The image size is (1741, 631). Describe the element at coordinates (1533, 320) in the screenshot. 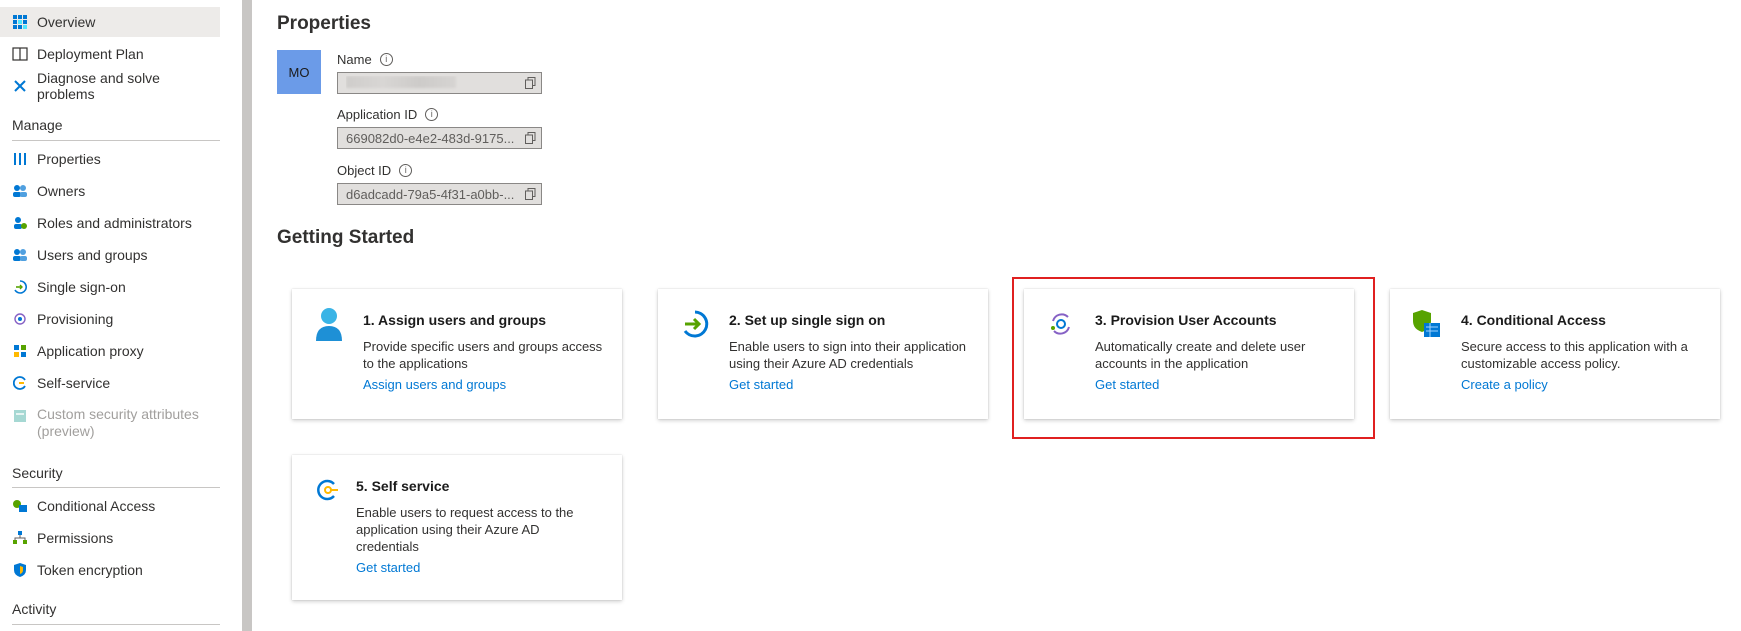

I see `card-title: 4. Conditional Access` at that location.